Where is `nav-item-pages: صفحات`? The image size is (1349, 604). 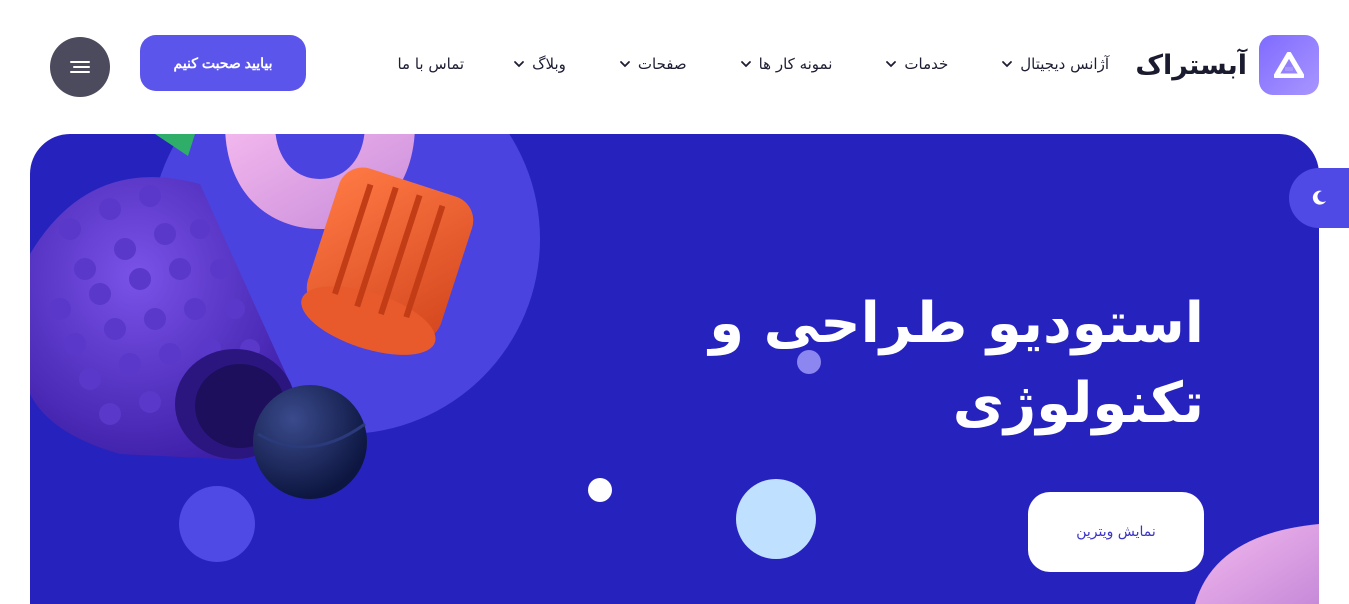
nav-item-pages: صفحات is located at coordinates (652, 64).